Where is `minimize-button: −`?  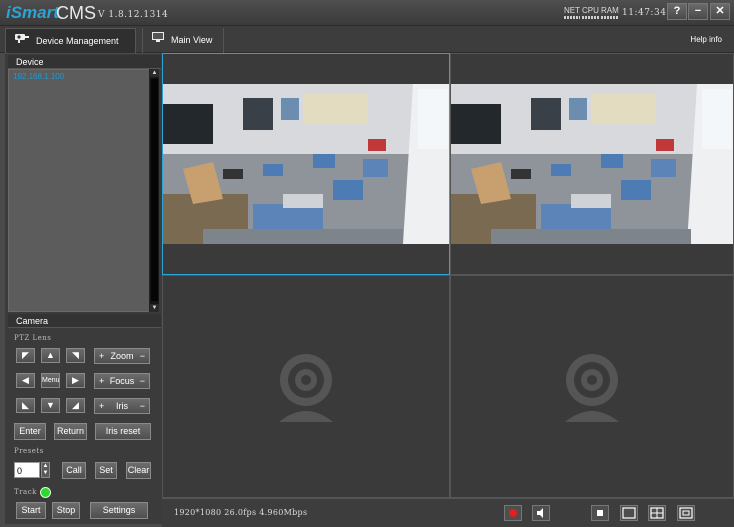
minimize-button: − is located at coordinates (698, 11).